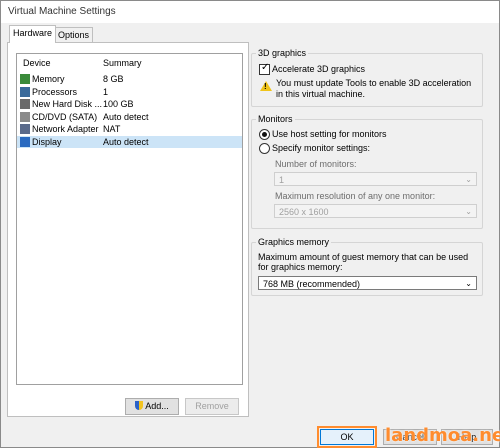 The height and width of the screenshot is (448, 500). Describe the element at coordinates (319, 69) in the screenshot. I see `accelerate-3d-label: Accelerate 3D graphics` at that location.